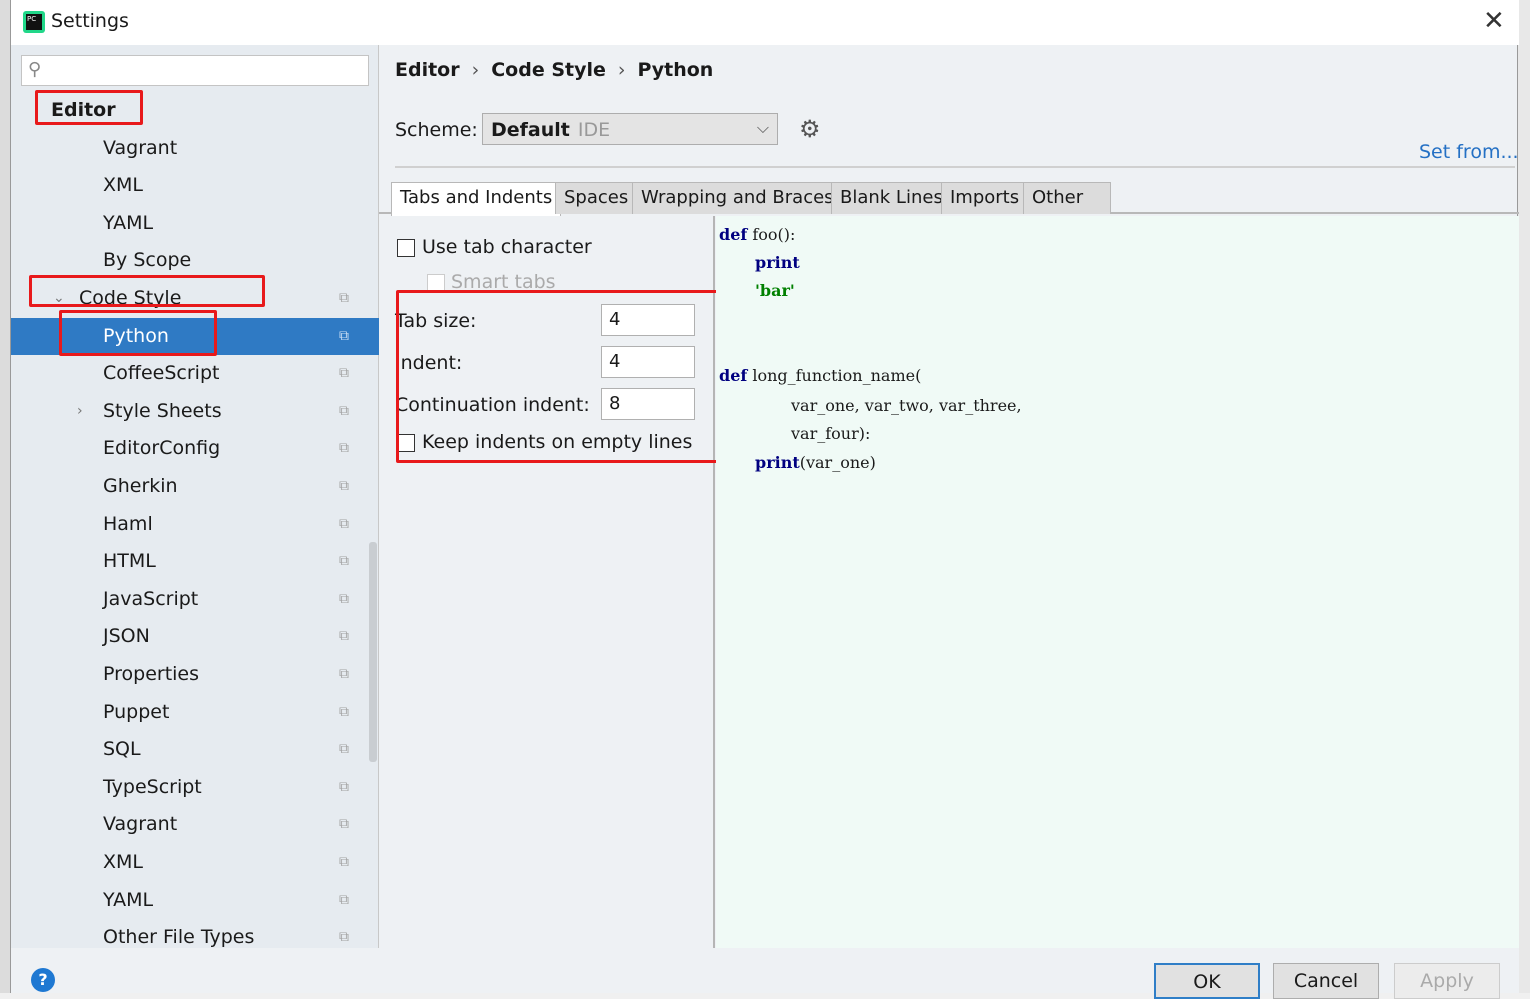 The height and width of the screenshot is (999, 1530). Describe the element at coordinates (151, 674) in the screenshot. I see `tree-item-label: Properties` at that location.